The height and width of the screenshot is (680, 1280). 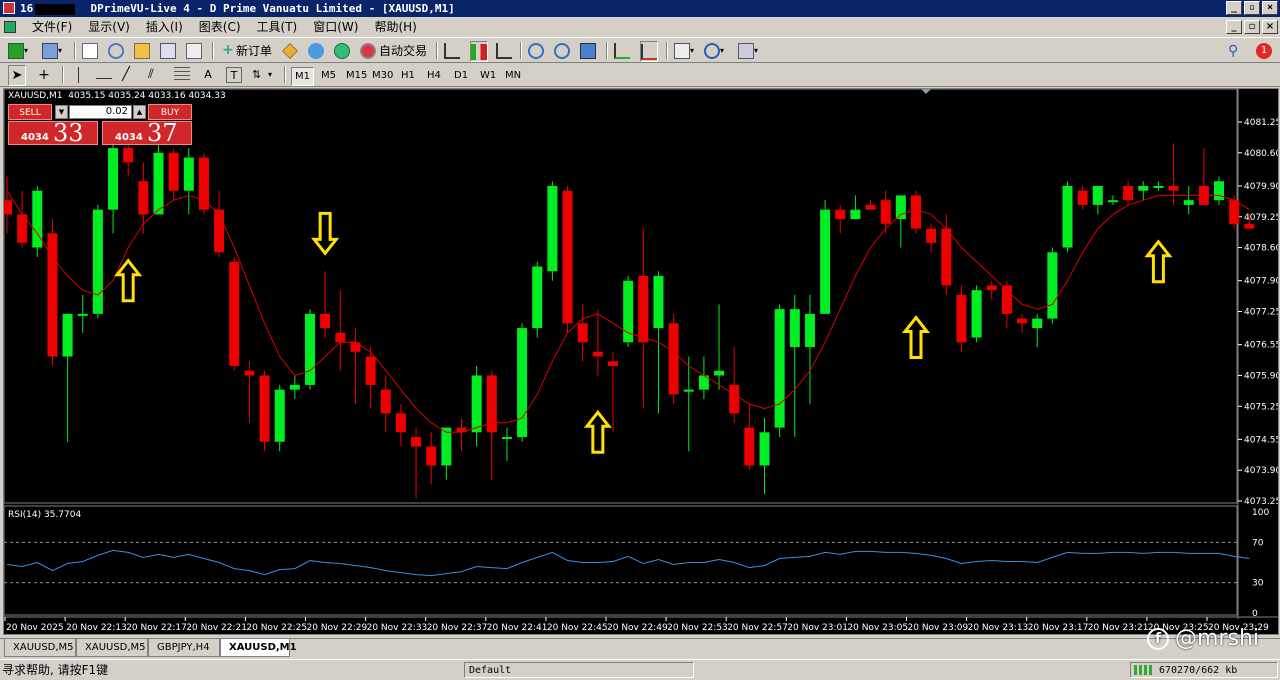 I want to click on menu-tools: 工具(T), so click(x=277, y=27).